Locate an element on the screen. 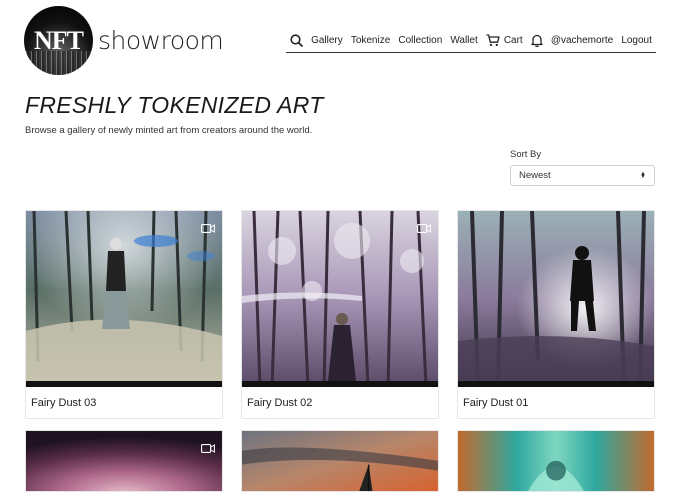 The width and height of the screenshot is (680, 492). select-arrows-icon: ▲ ▼ is located at coordinates (643, 175).